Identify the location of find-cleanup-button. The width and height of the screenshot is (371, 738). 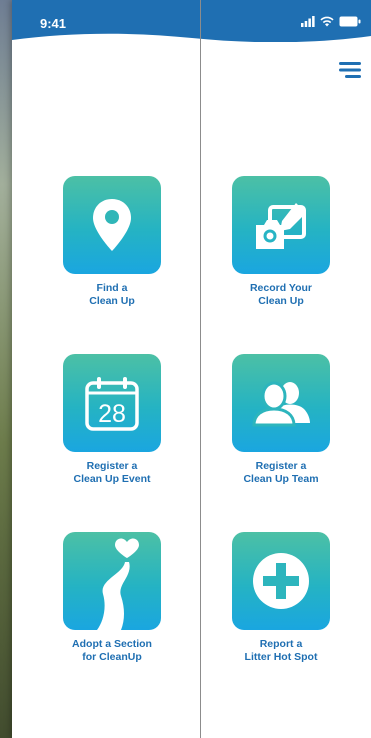
(112, 225).